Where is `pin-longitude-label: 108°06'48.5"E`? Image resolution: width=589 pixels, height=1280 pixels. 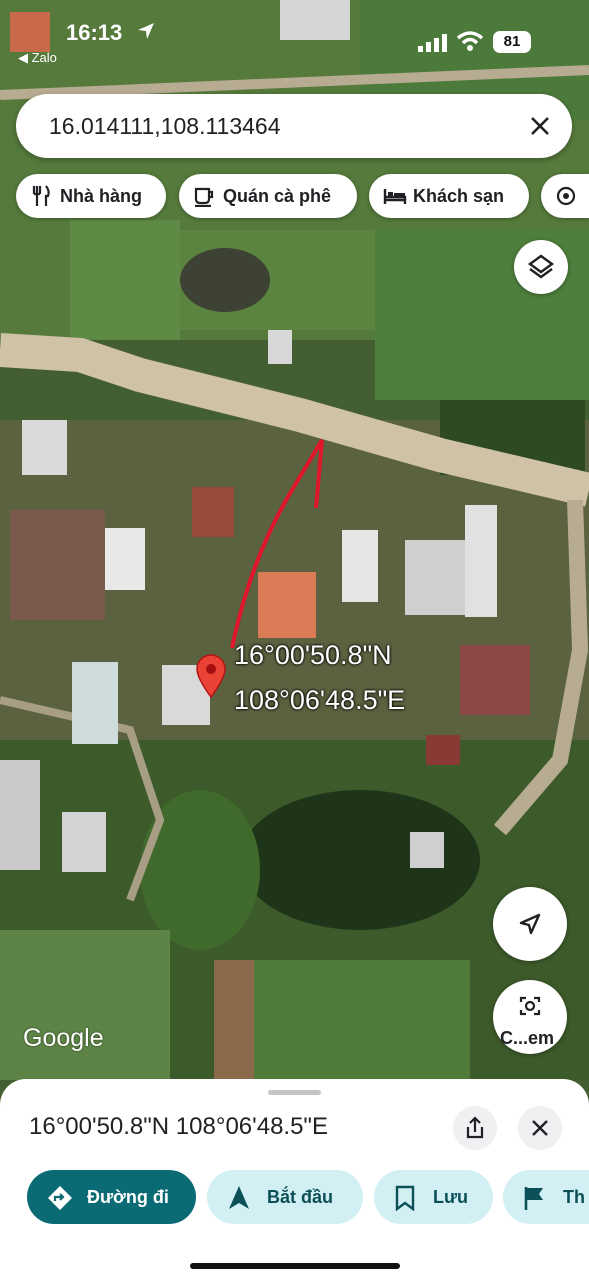
pin-longitude-label: 108°06'48.5"E is located at coordinates (320, 700).